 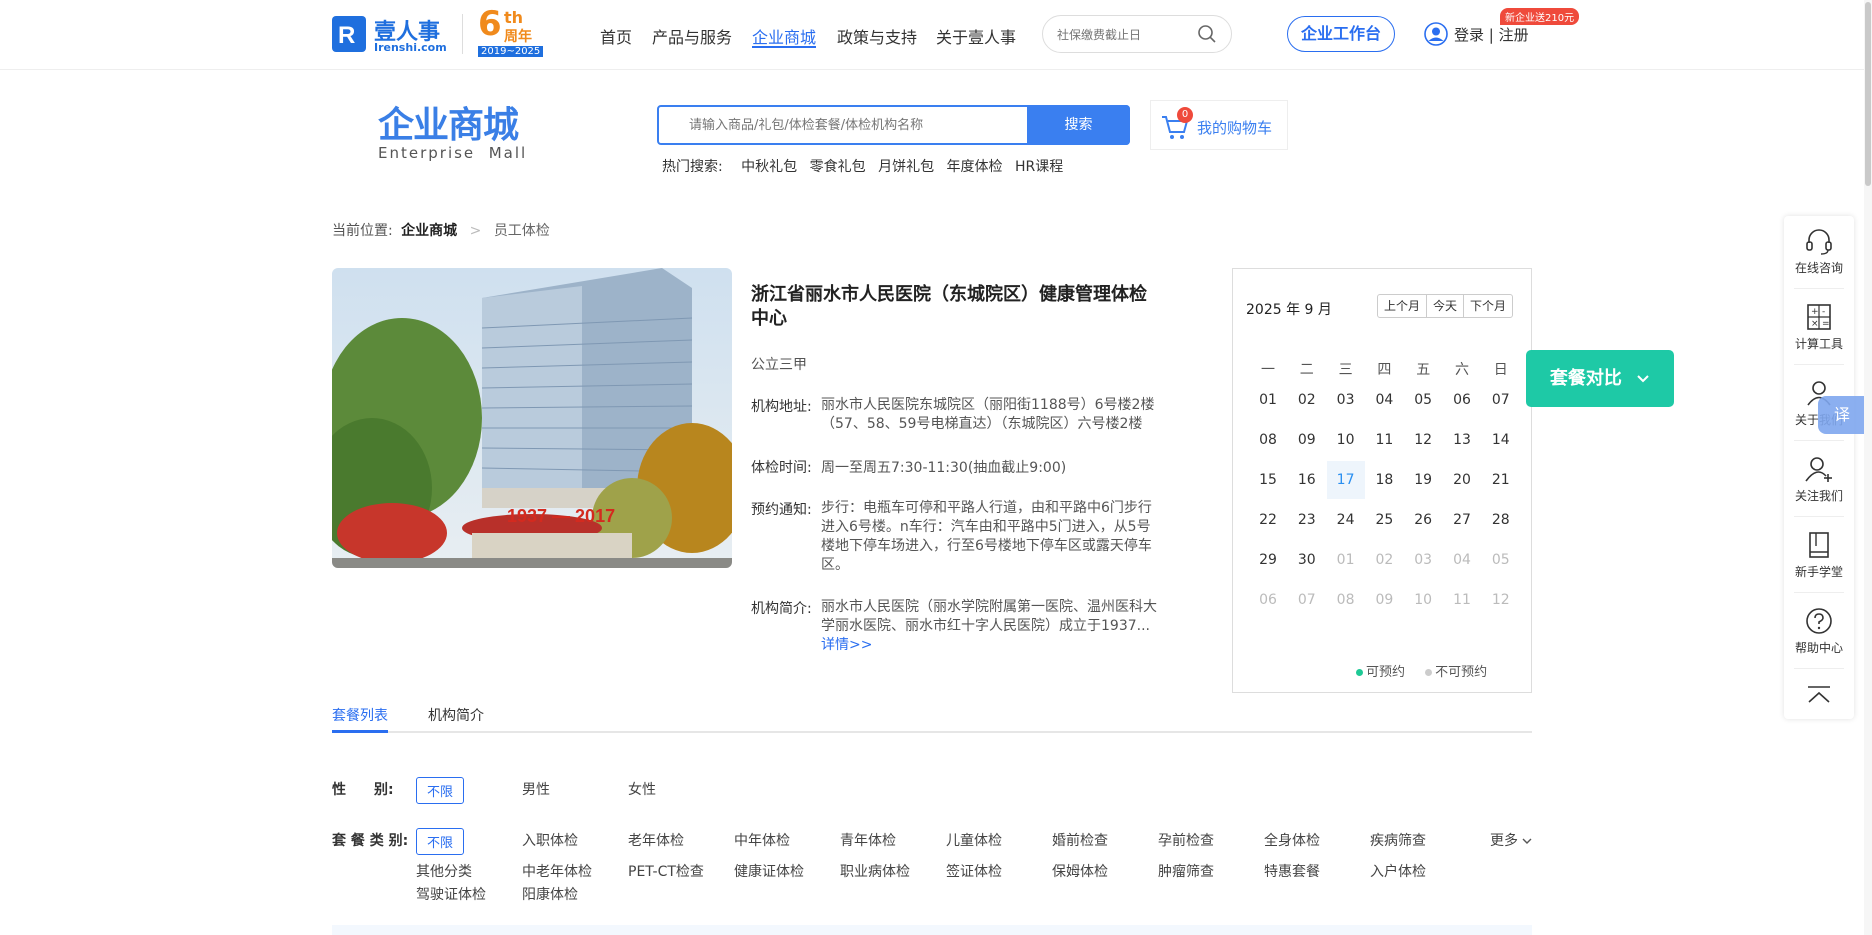 I want to click on calendar-day: 20, so click(x=1462, y=480).